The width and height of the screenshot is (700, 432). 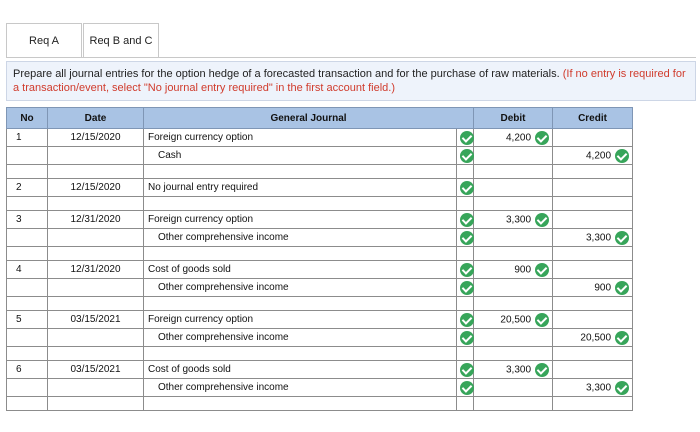 What do you see at coordinates (593, 337) in the screenshot?
I see `credit-amount-field: 20,500` at bounding box center [593, 337].